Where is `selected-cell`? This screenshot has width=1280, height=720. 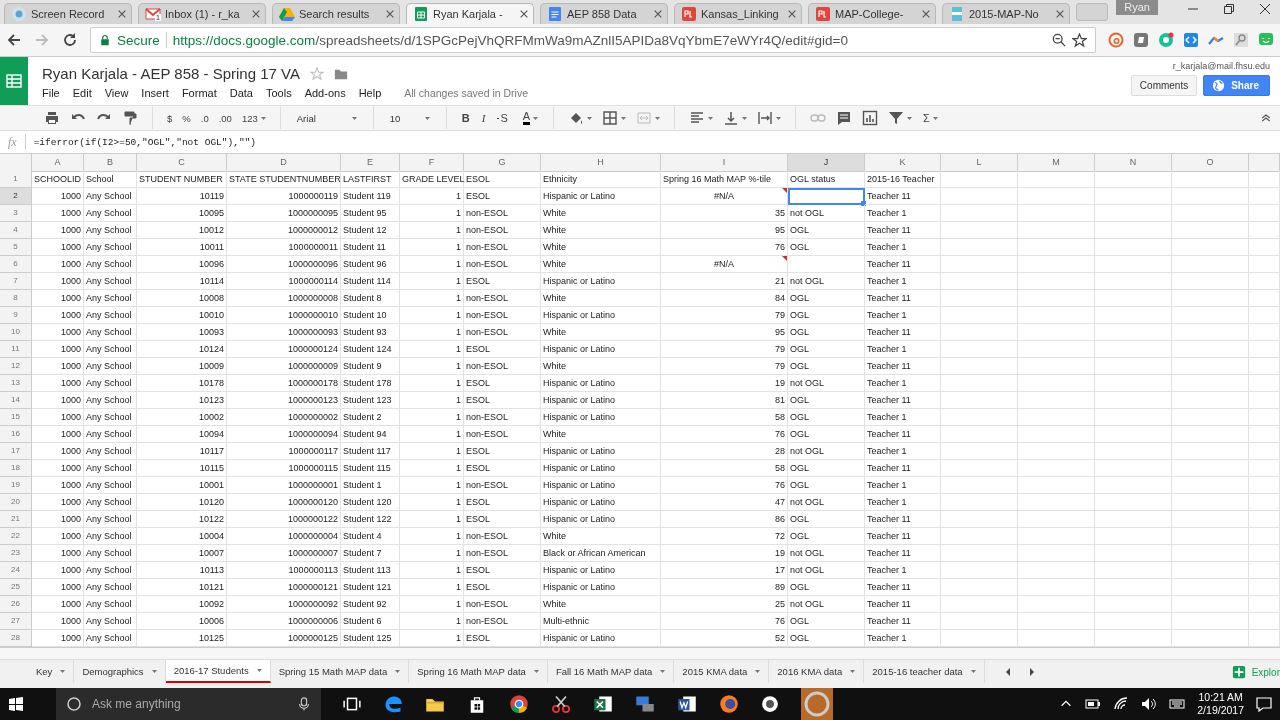 selected-cell is located at coordinates (826, 196).